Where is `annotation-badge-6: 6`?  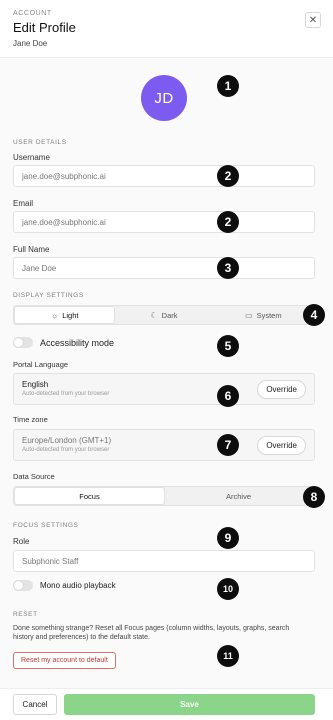 annotation-badge-6: 6 is located at coordinates (228, 396).